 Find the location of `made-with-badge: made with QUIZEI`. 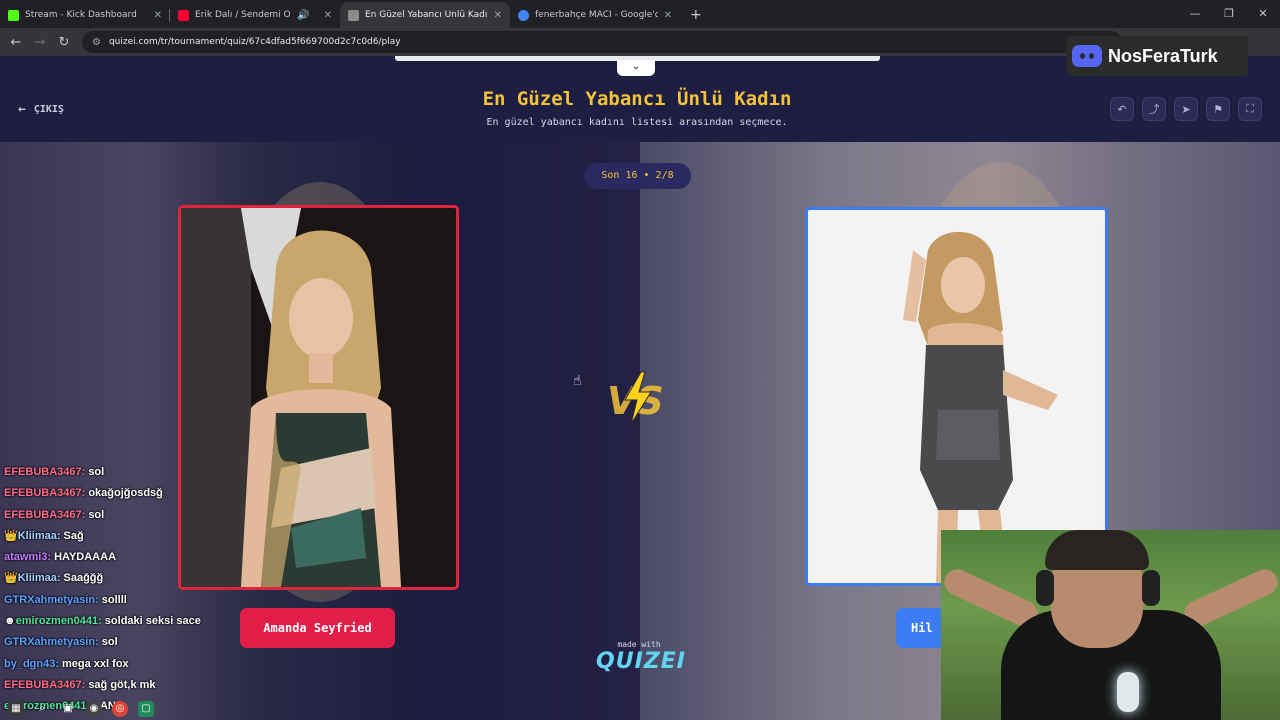

made-with-badge: made with QUIZEI is located at coordinates (641, 657).